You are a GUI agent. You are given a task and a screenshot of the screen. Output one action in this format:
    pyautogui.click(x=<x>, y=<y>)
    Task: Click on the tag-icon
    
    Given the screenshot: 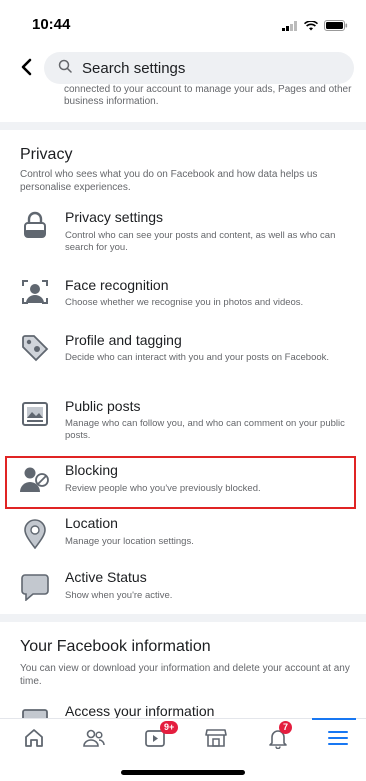 What is the action you would take?
    pyautogui.click(x=35, y=348)
    